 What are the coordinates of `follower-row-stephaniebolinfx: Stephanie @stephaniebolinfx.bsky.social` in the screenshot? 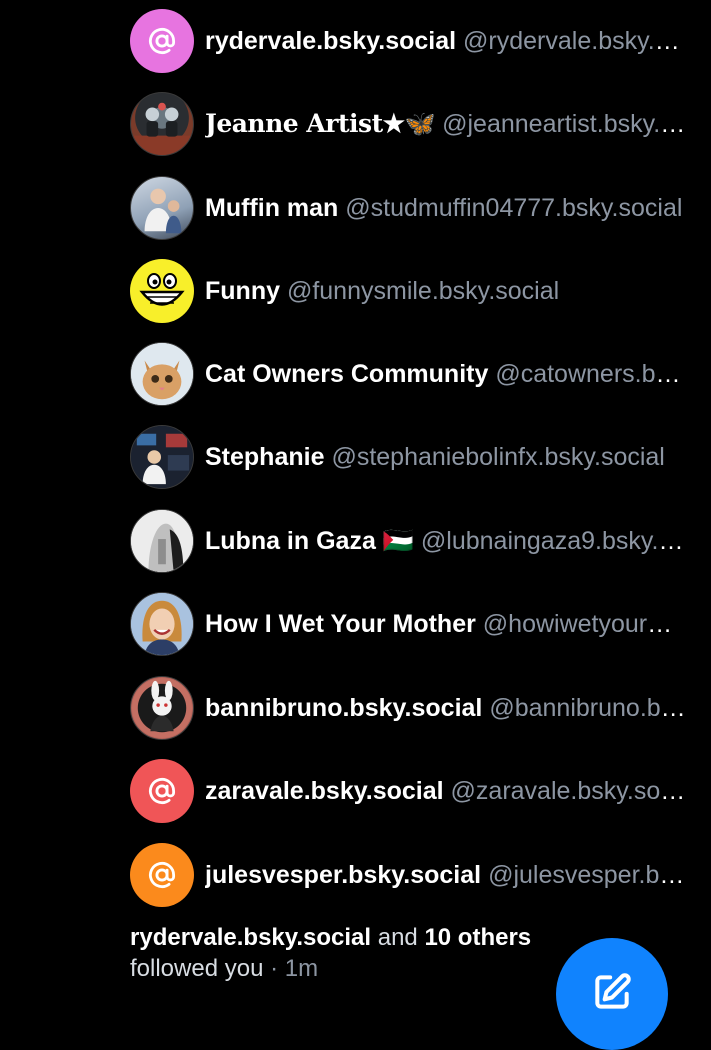 It's located at (420, 457).